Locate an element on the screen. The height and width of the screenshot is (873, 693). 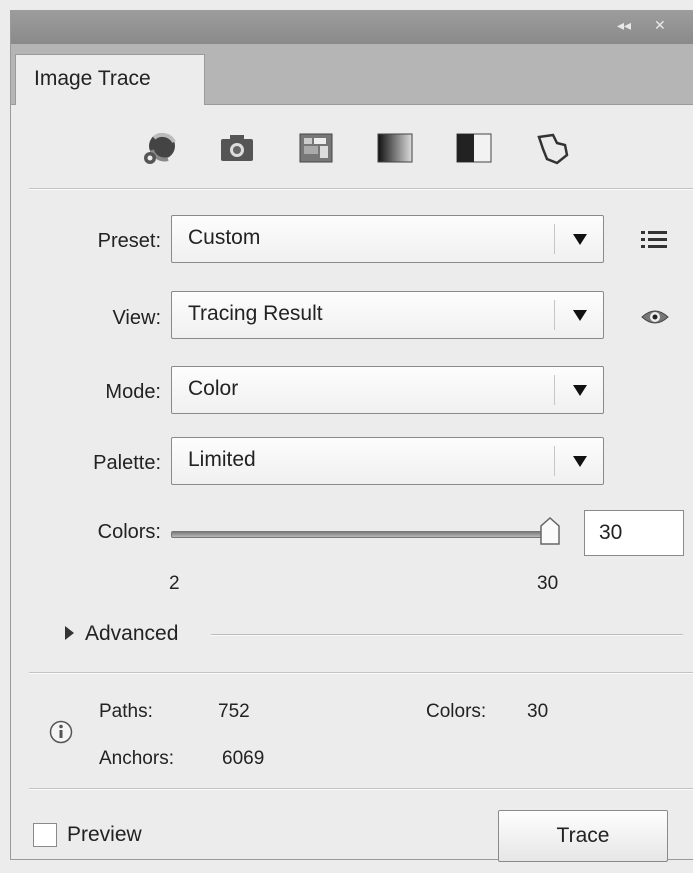
outline-icon is located at coordinates (553, 148).